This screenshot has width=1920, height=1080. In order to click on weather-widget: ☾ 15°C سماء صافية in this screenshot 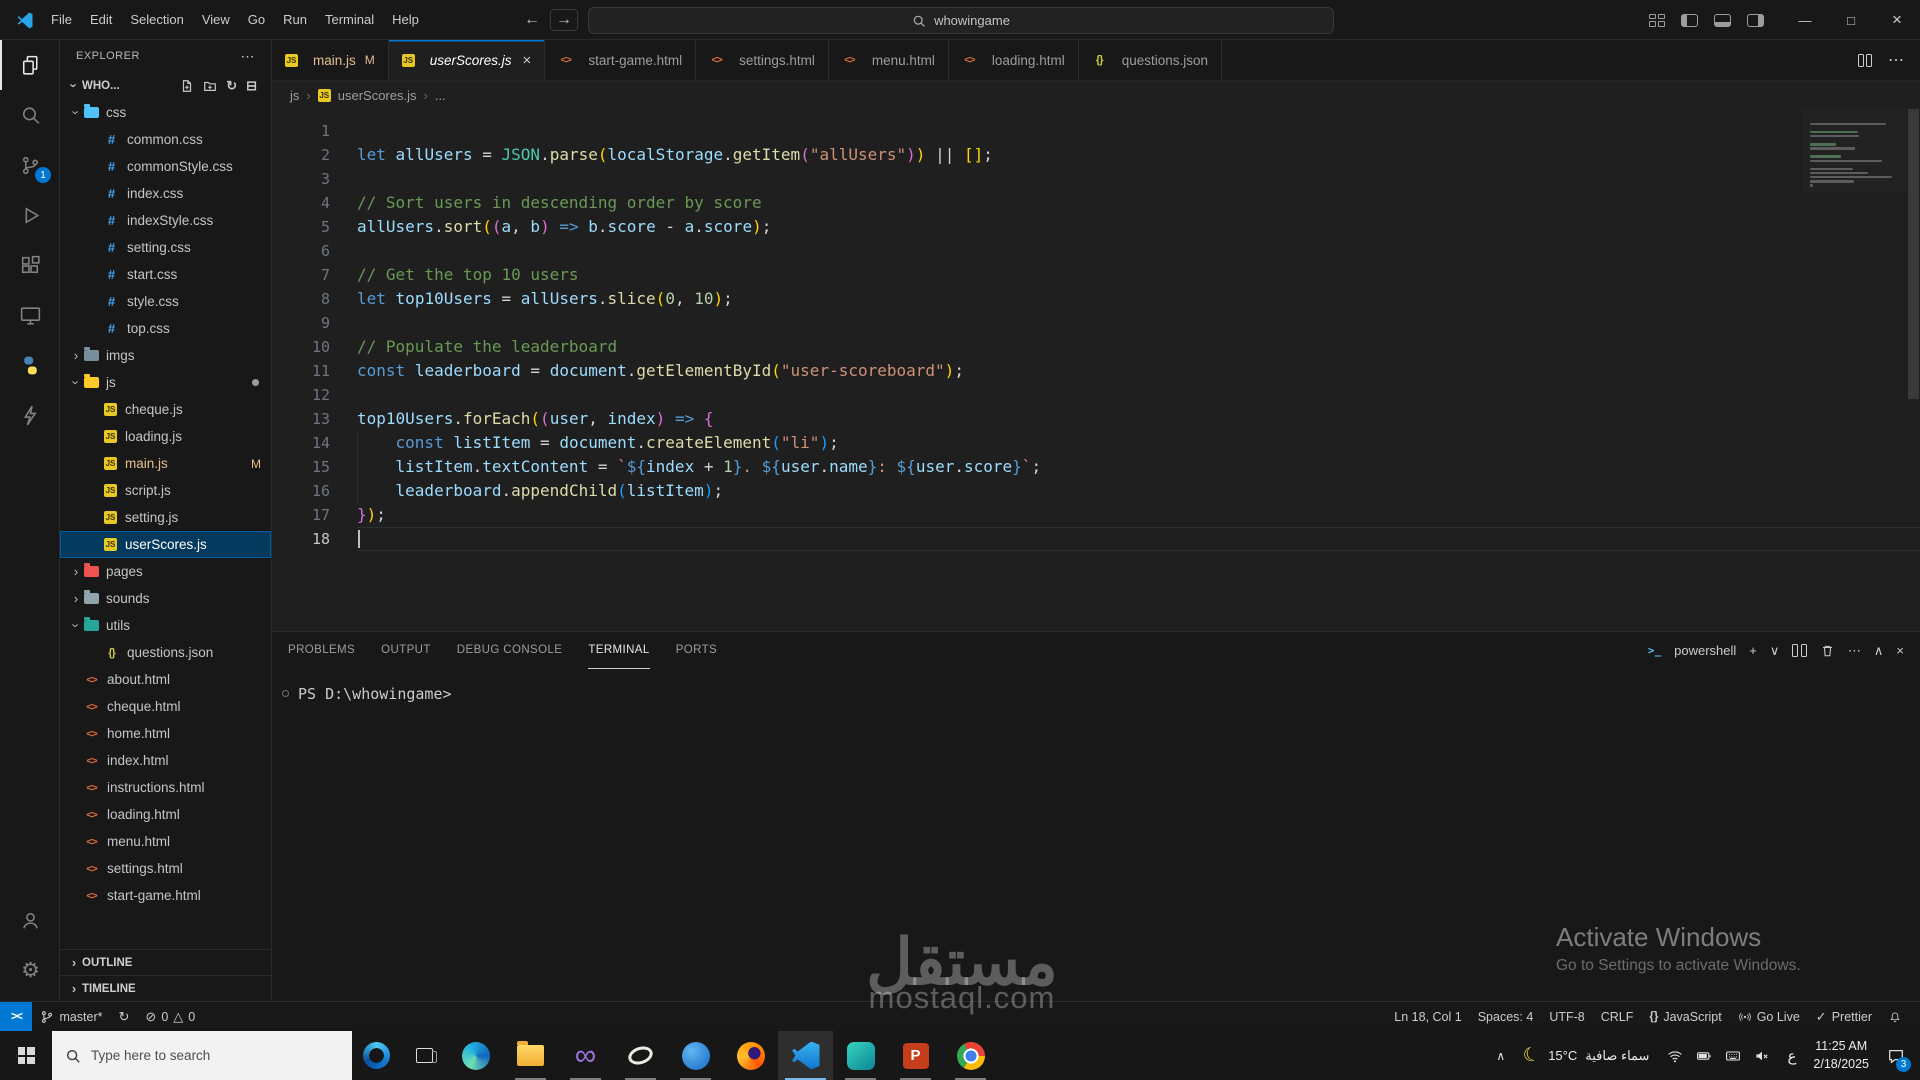, I will do `click(1586, 1055)`.